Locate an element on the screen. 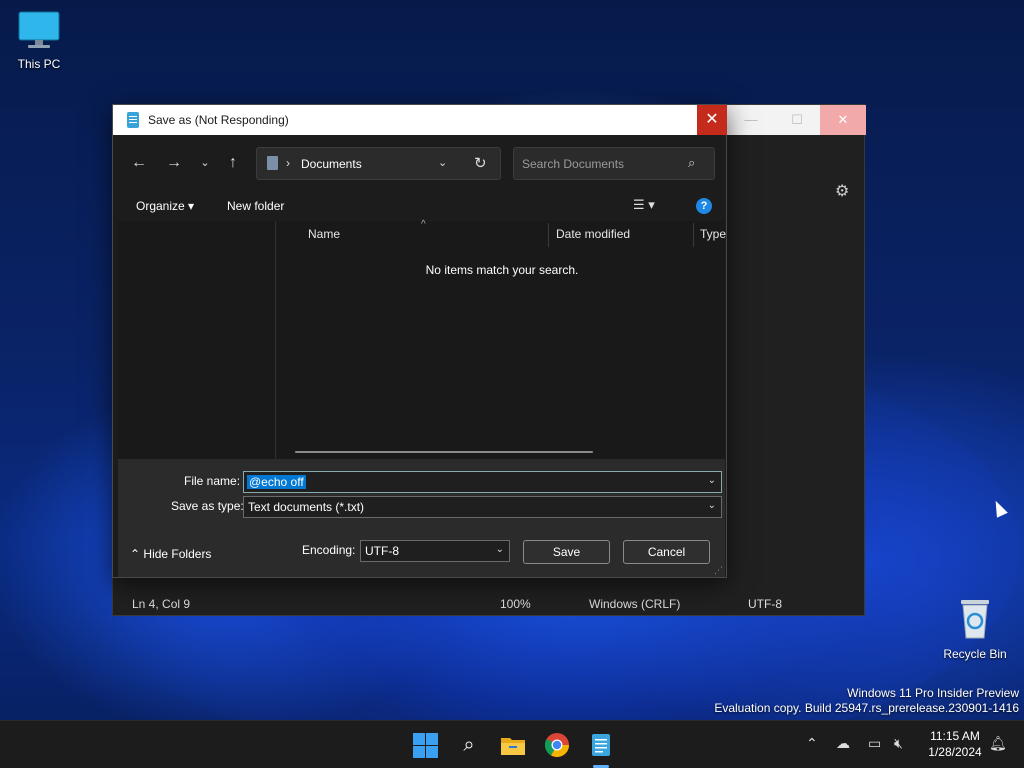 This screenshot has width=1024, height=768. help-icon: ? is located at coordinates (704, 206).